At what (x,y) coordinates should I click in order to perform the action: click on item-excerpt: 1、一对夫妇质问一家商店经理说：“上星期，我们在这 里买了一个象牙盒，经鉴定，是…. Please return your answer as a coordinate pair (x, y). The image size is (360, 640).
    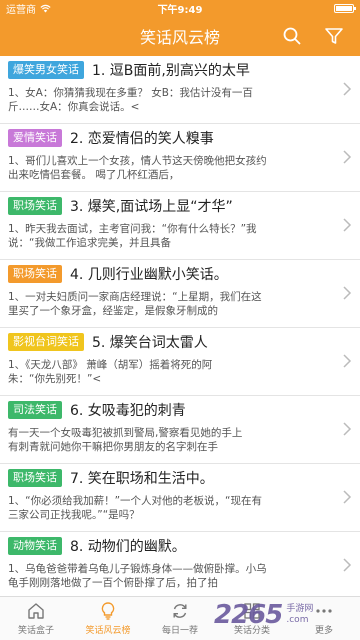
    Looking at the image, I should click on (135, 304).